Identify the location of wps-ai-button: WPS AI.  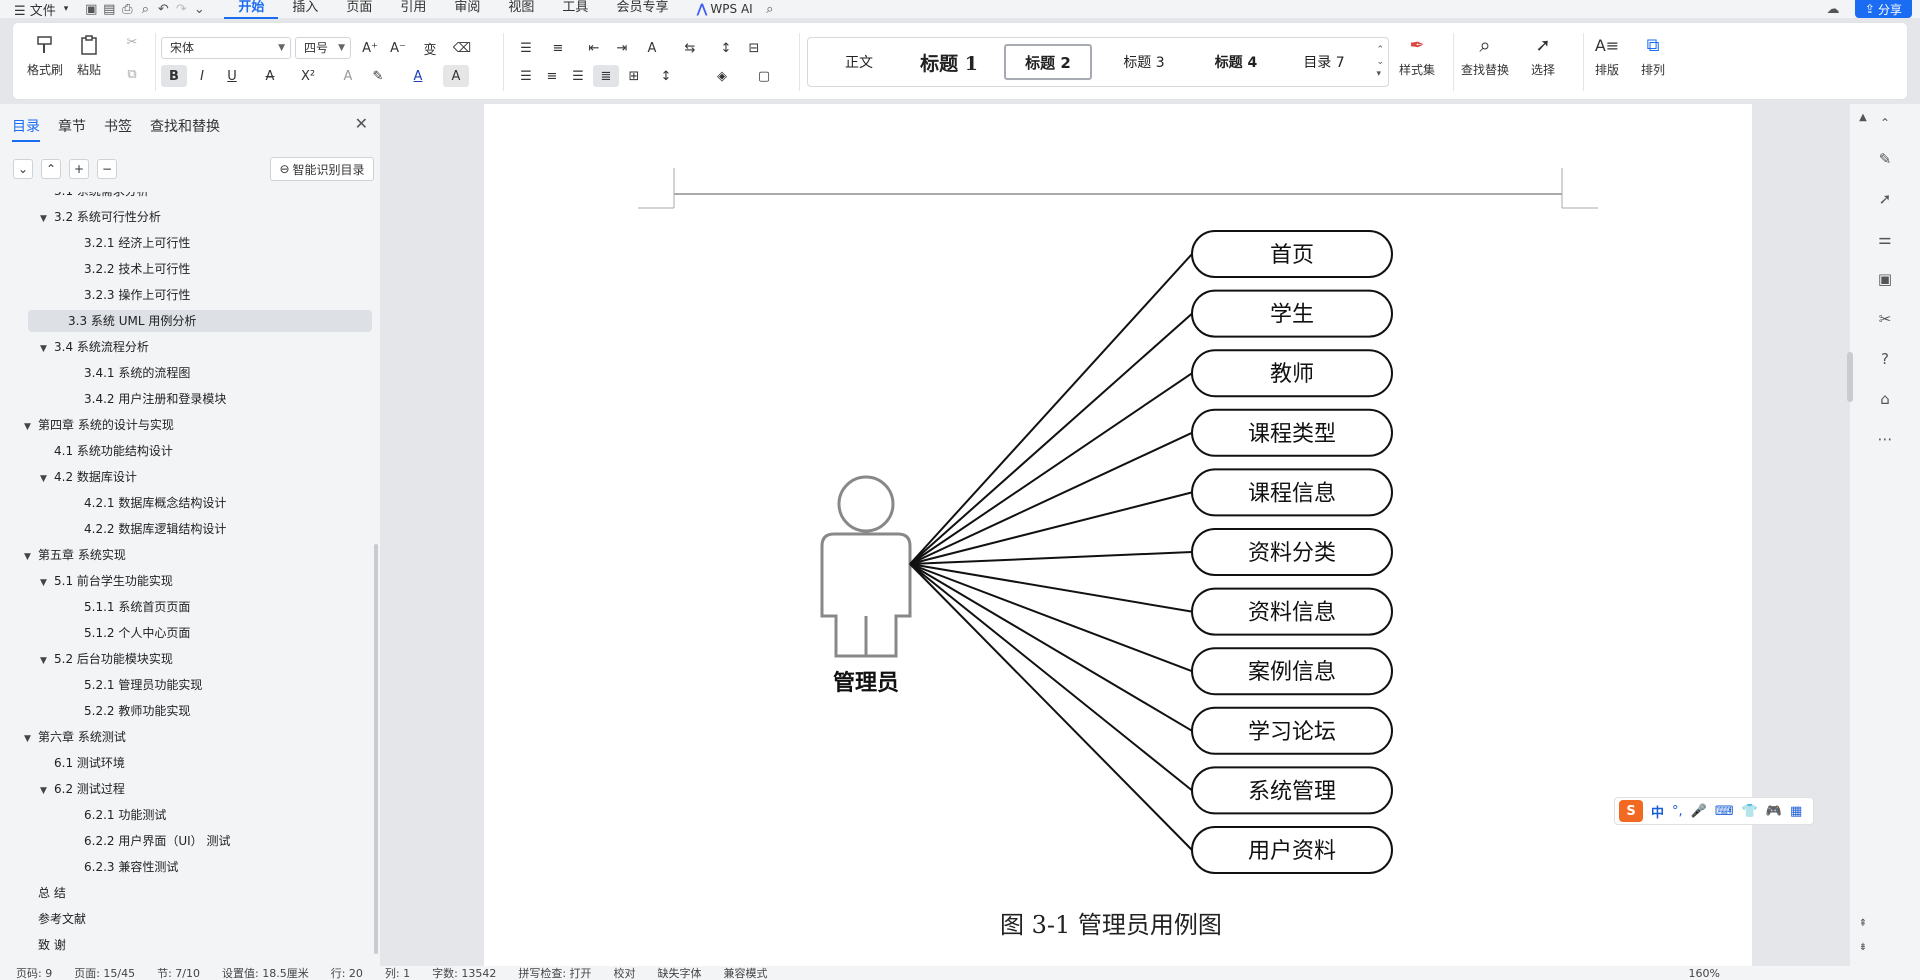
(731, 9).